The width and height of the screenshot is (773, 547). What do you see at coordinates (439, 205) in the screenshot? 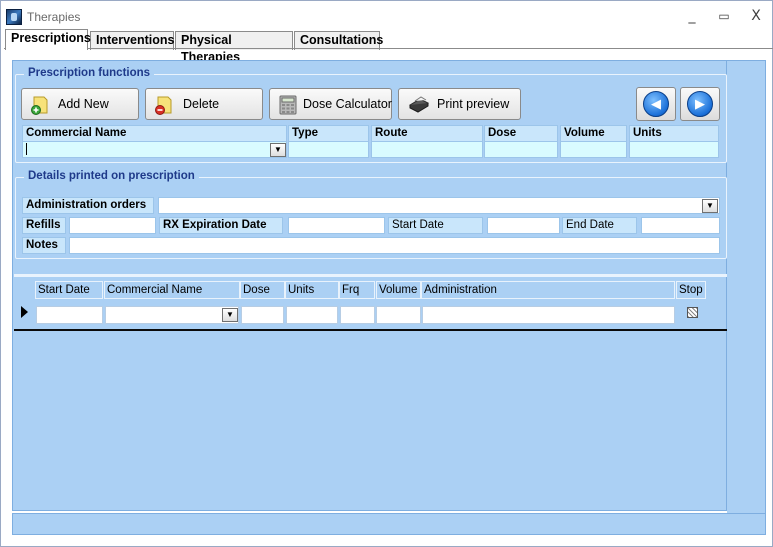
I see `administration-orders-select: ▼` at bounding box center [439, 205].